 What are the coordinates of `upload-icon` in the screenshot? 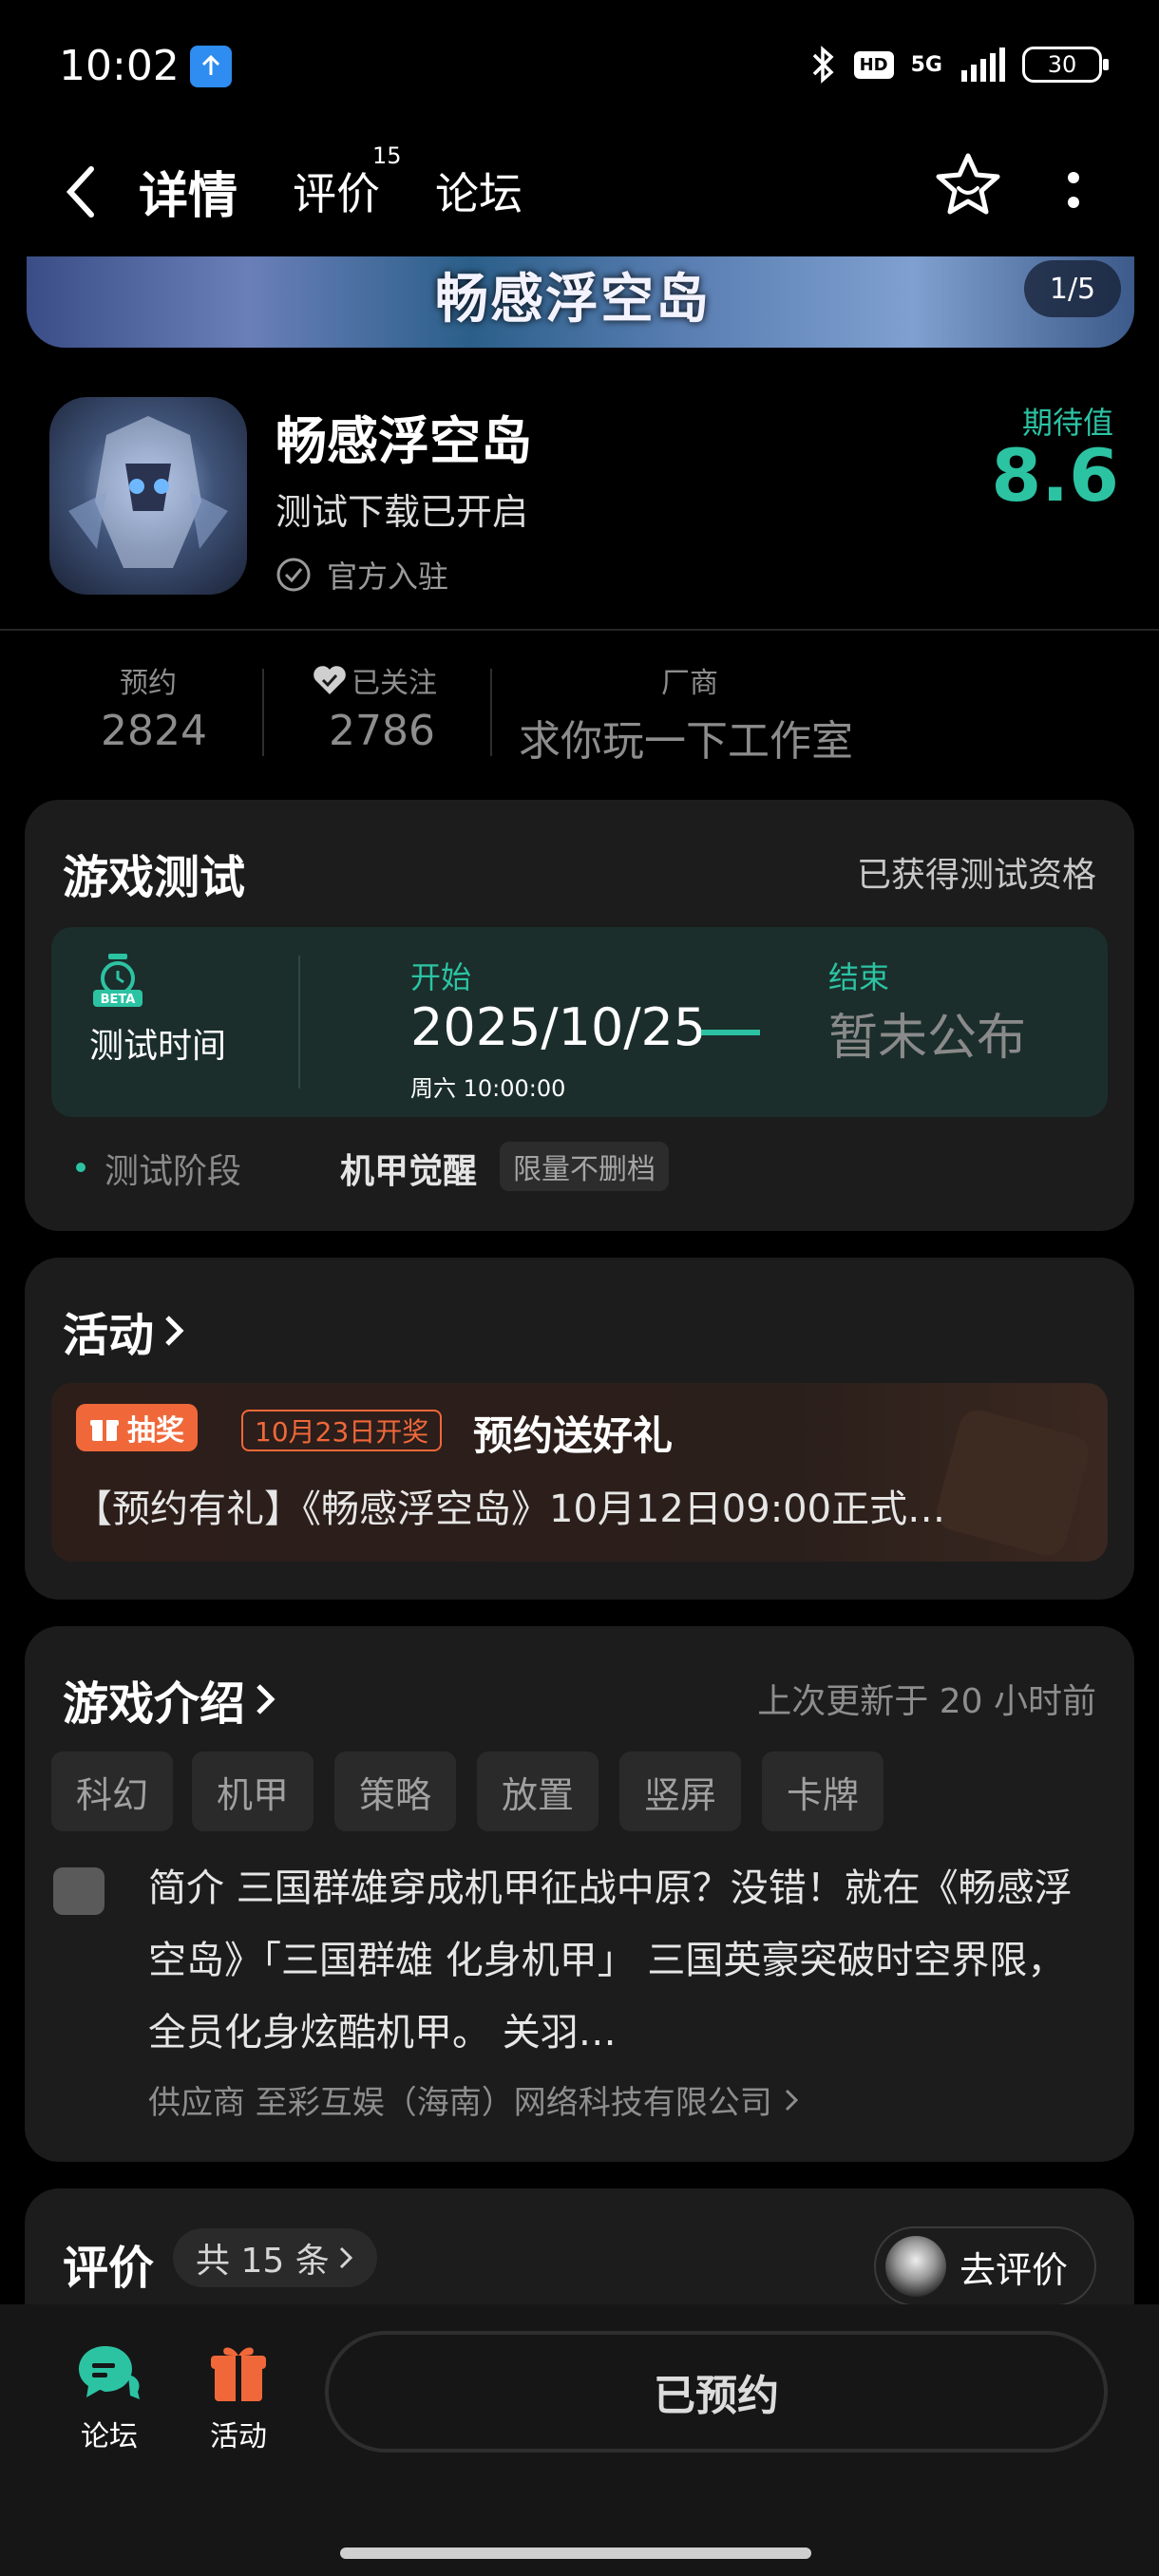 It's located at (211, 66).